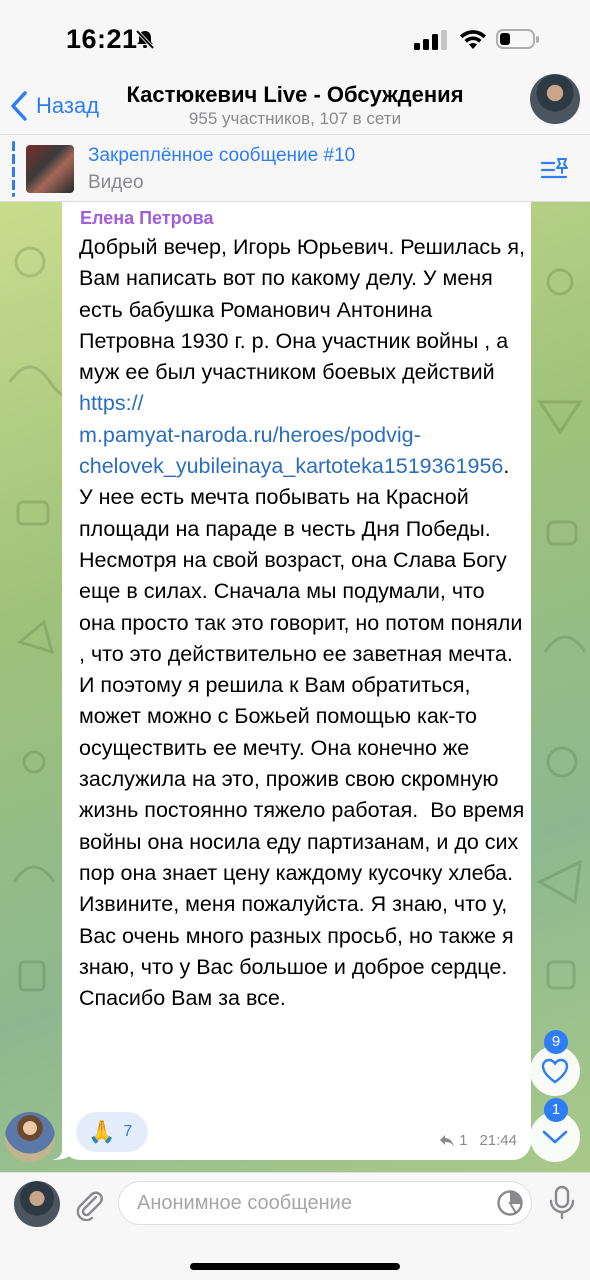 The width and height of the screenshot is (590, 1280). Describe the element at coordinates (295, 118) in the screenshot. I see `chat-subtitle: 955 участников, 107 в сети` at that location.